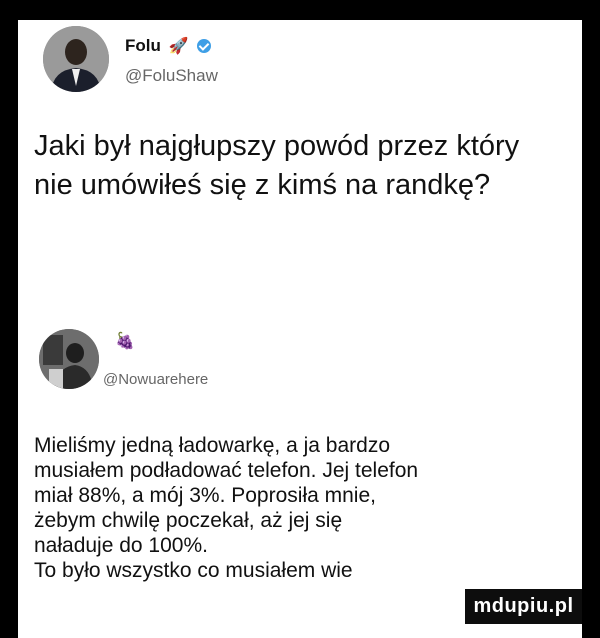  I want to click on grapes-emoji-icon: 🍇, so click(125, 341).